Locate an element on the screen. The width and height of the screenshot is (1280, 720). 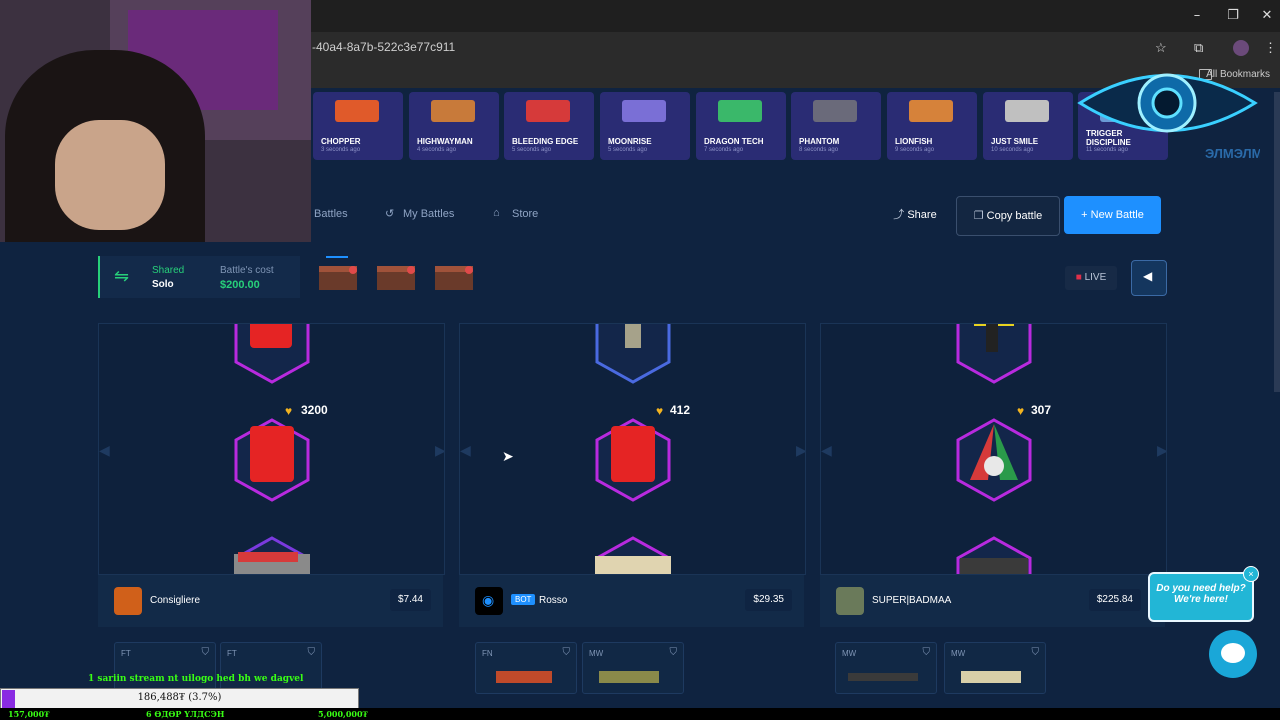
extensions-icon: ⧉ is located at coordinates (1198, 48).